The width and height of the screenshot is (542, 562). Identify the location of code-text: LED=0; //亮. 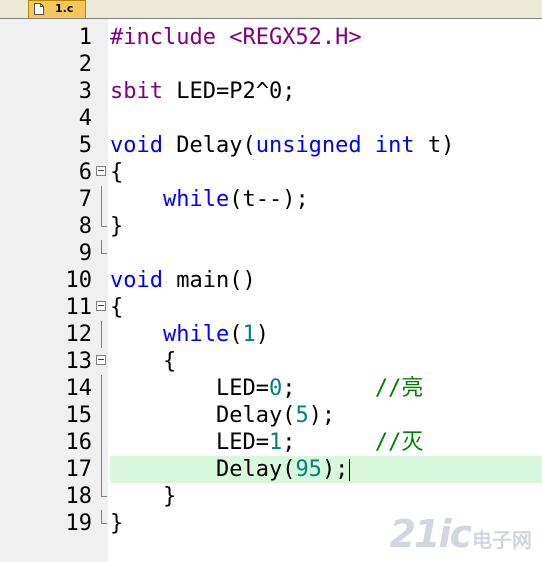
(326, 388).